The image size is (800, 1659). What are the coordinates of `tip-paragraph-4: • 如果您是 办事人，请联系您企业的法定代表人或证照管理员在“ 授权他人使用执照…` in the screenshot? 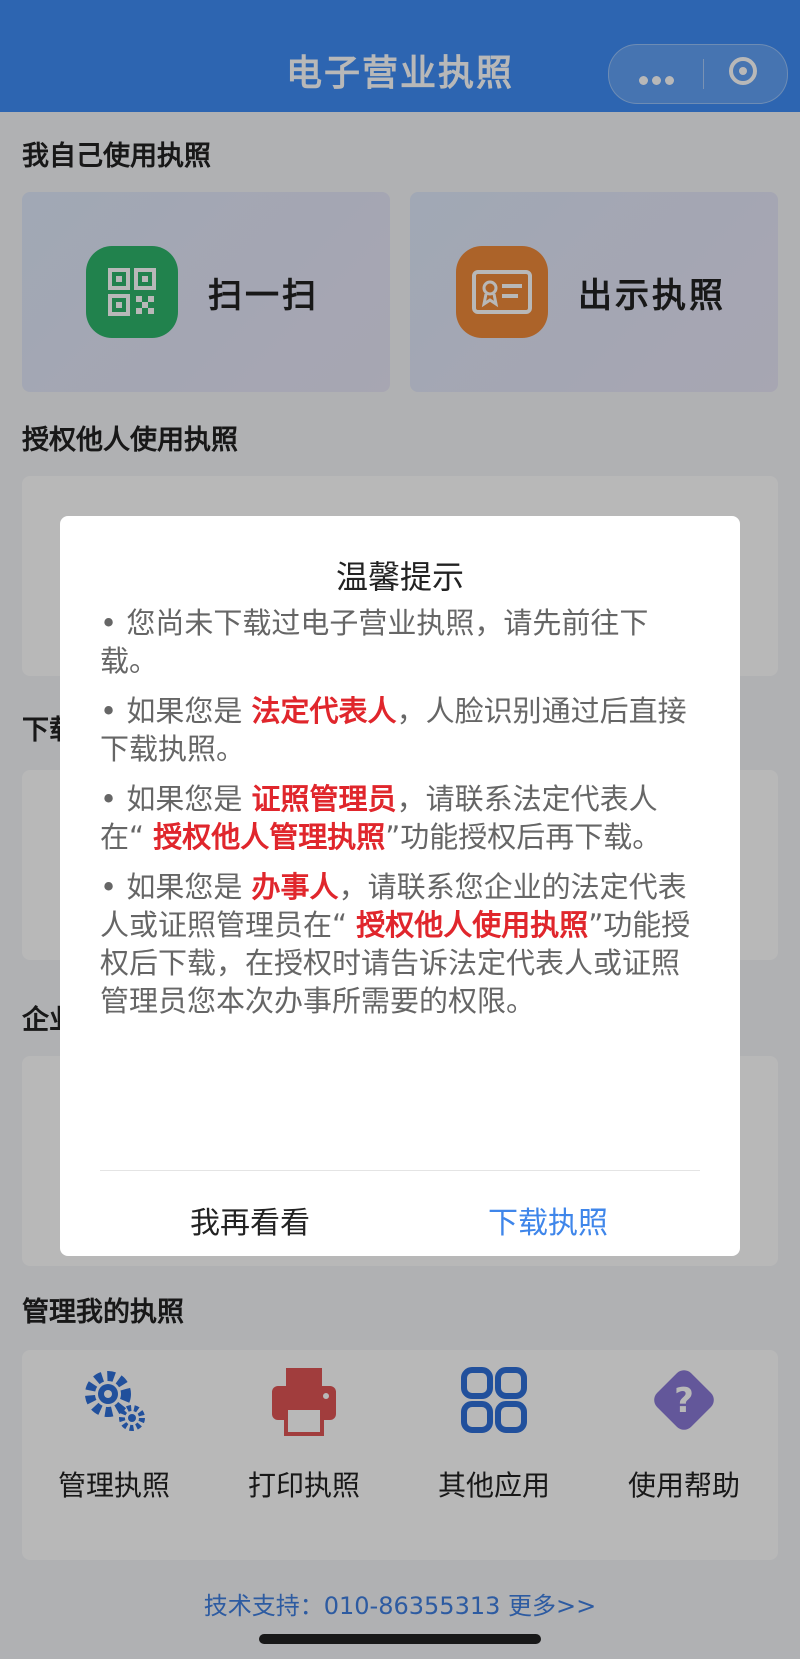 It's located at (400, 944).